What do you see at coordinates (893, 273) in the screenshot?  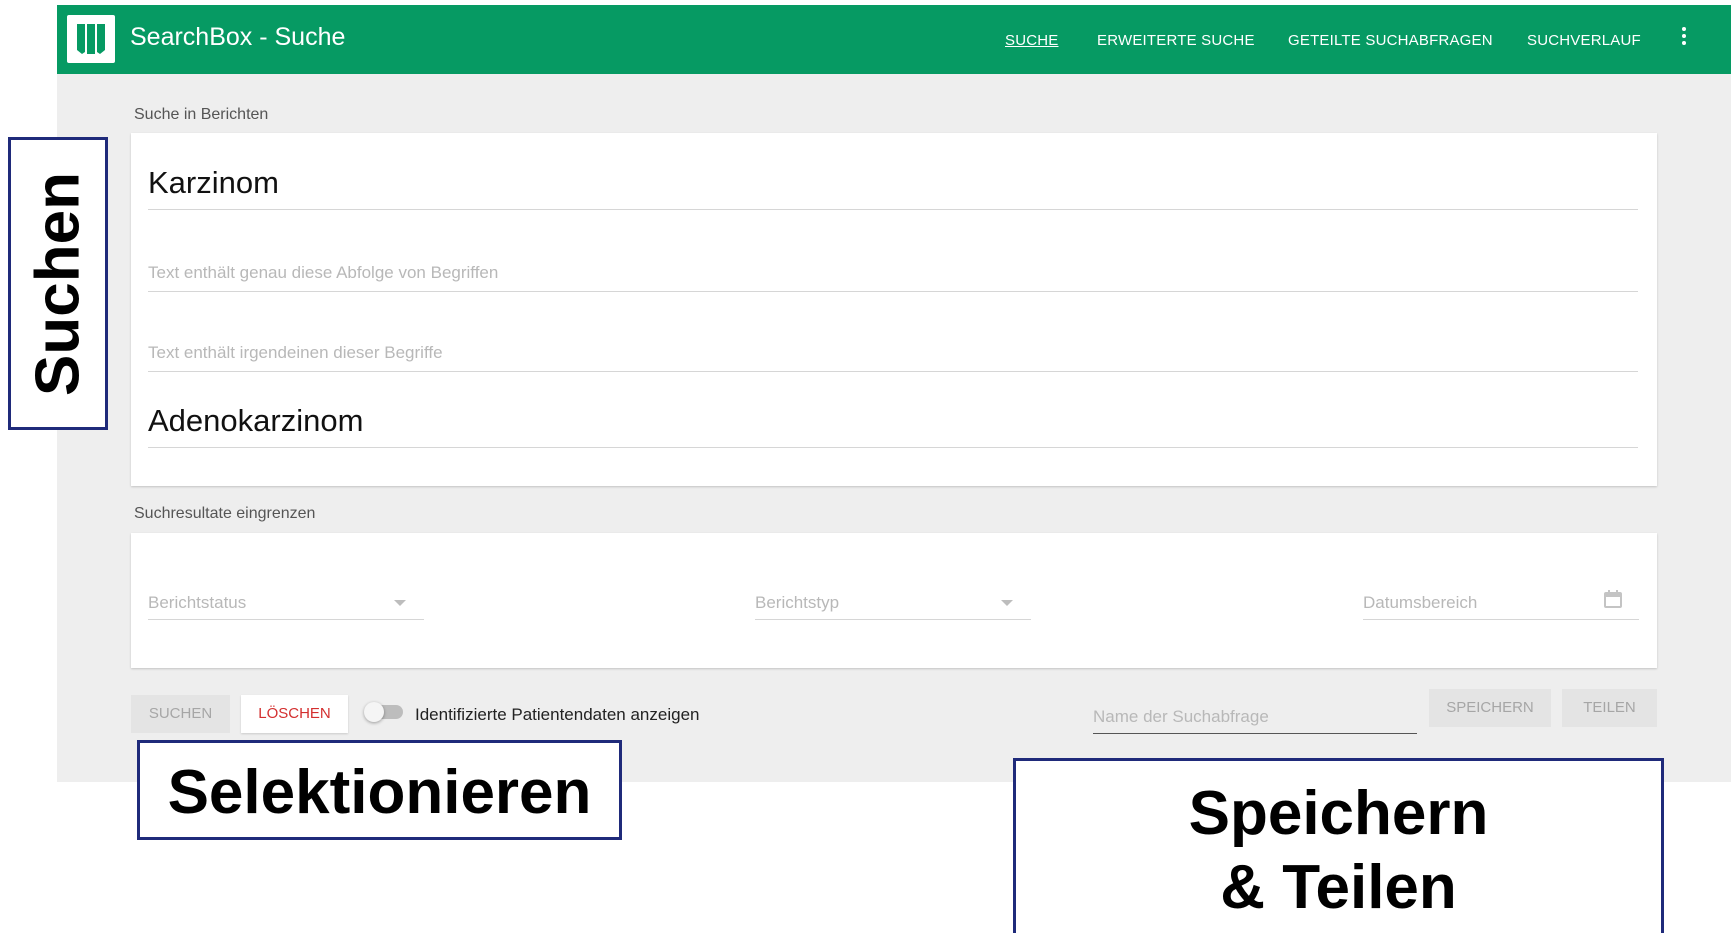 I see `exact-phrase-input` at bounding box center [893, 273].